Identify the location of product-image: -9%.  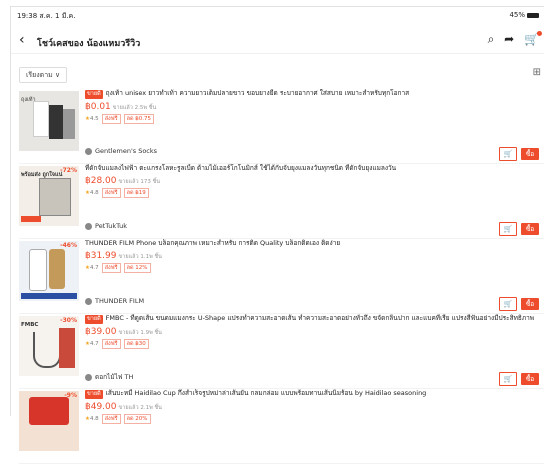
(49, 421).